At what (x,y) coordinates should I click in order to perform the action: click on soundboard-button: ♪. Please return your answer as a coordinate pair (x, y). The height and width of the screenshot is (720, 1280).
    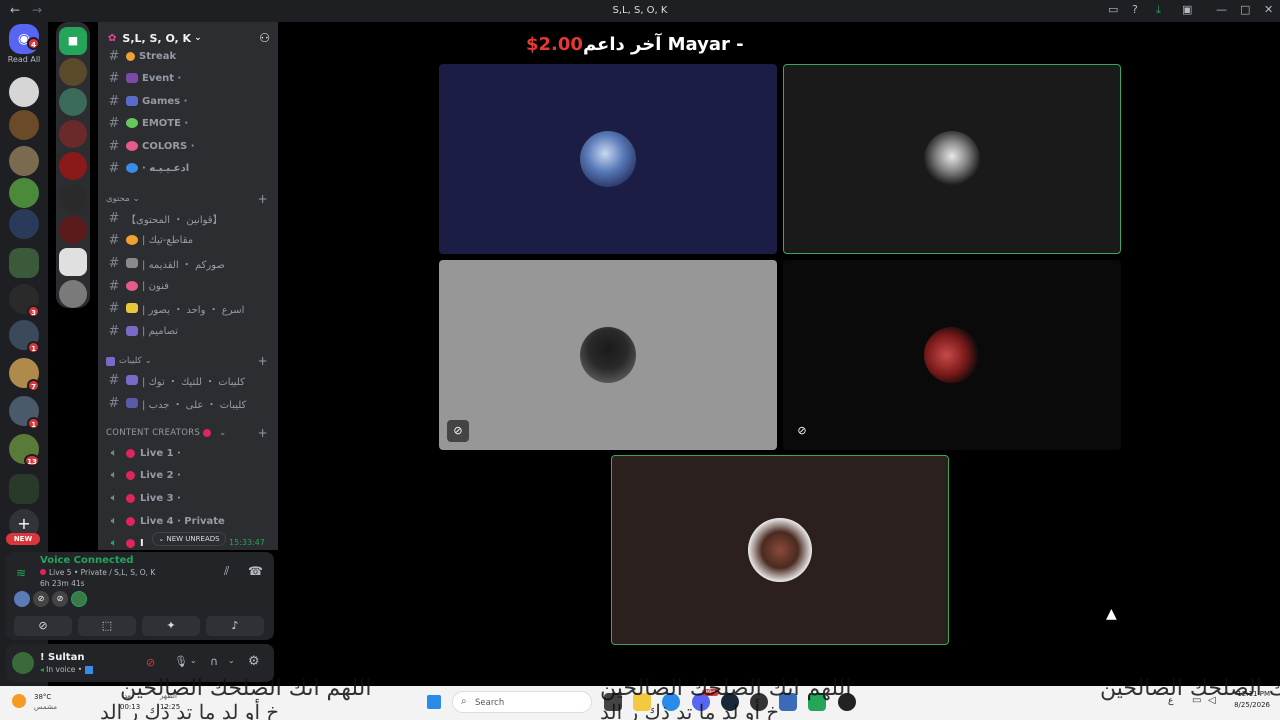
    Looking at the image, I should click on (235, 626).